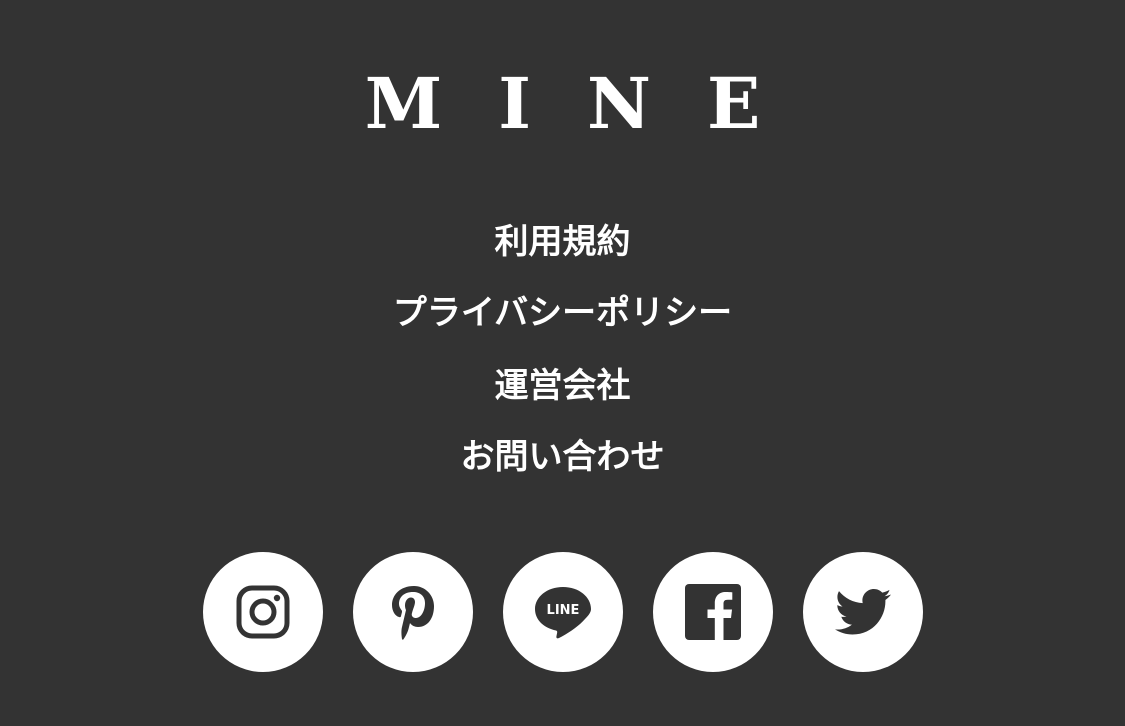 This screenshot has height=726, width=1125. I want to click on social-links: LINE, so click(563, 612).